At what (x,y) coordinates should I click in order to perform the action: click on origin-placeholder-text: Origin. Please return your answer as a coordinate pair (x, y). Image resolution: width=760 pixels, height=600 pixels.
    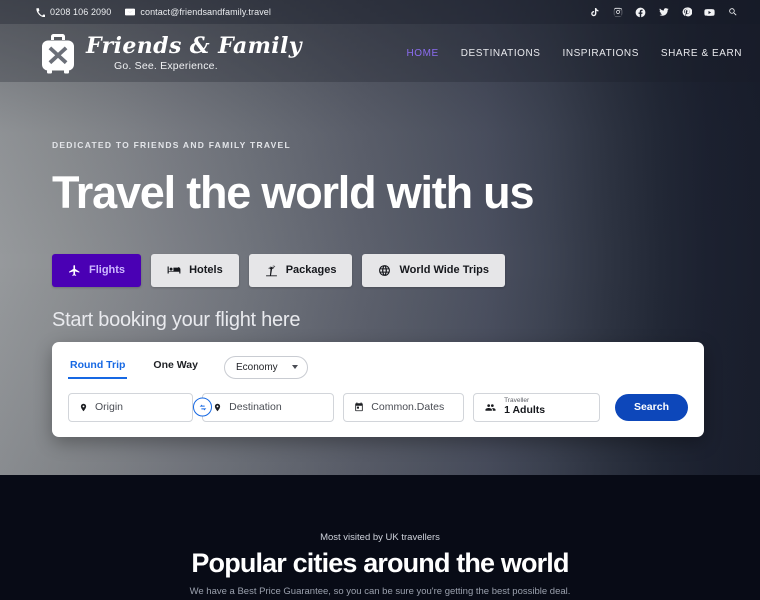
    Looking at the image, I should click on (109, 407).